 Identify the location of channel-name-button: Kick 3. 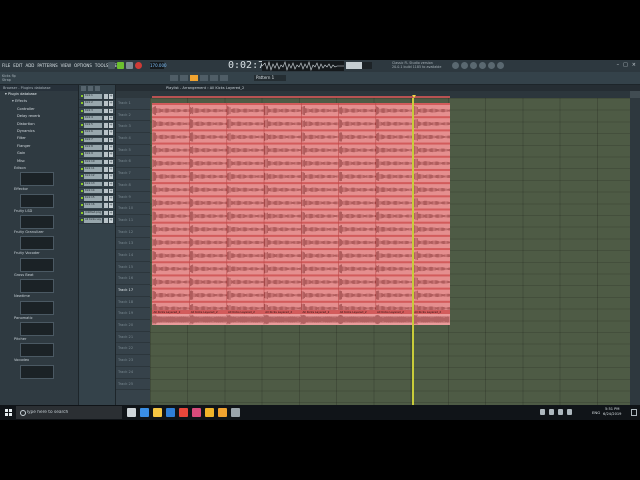
(93, 111).